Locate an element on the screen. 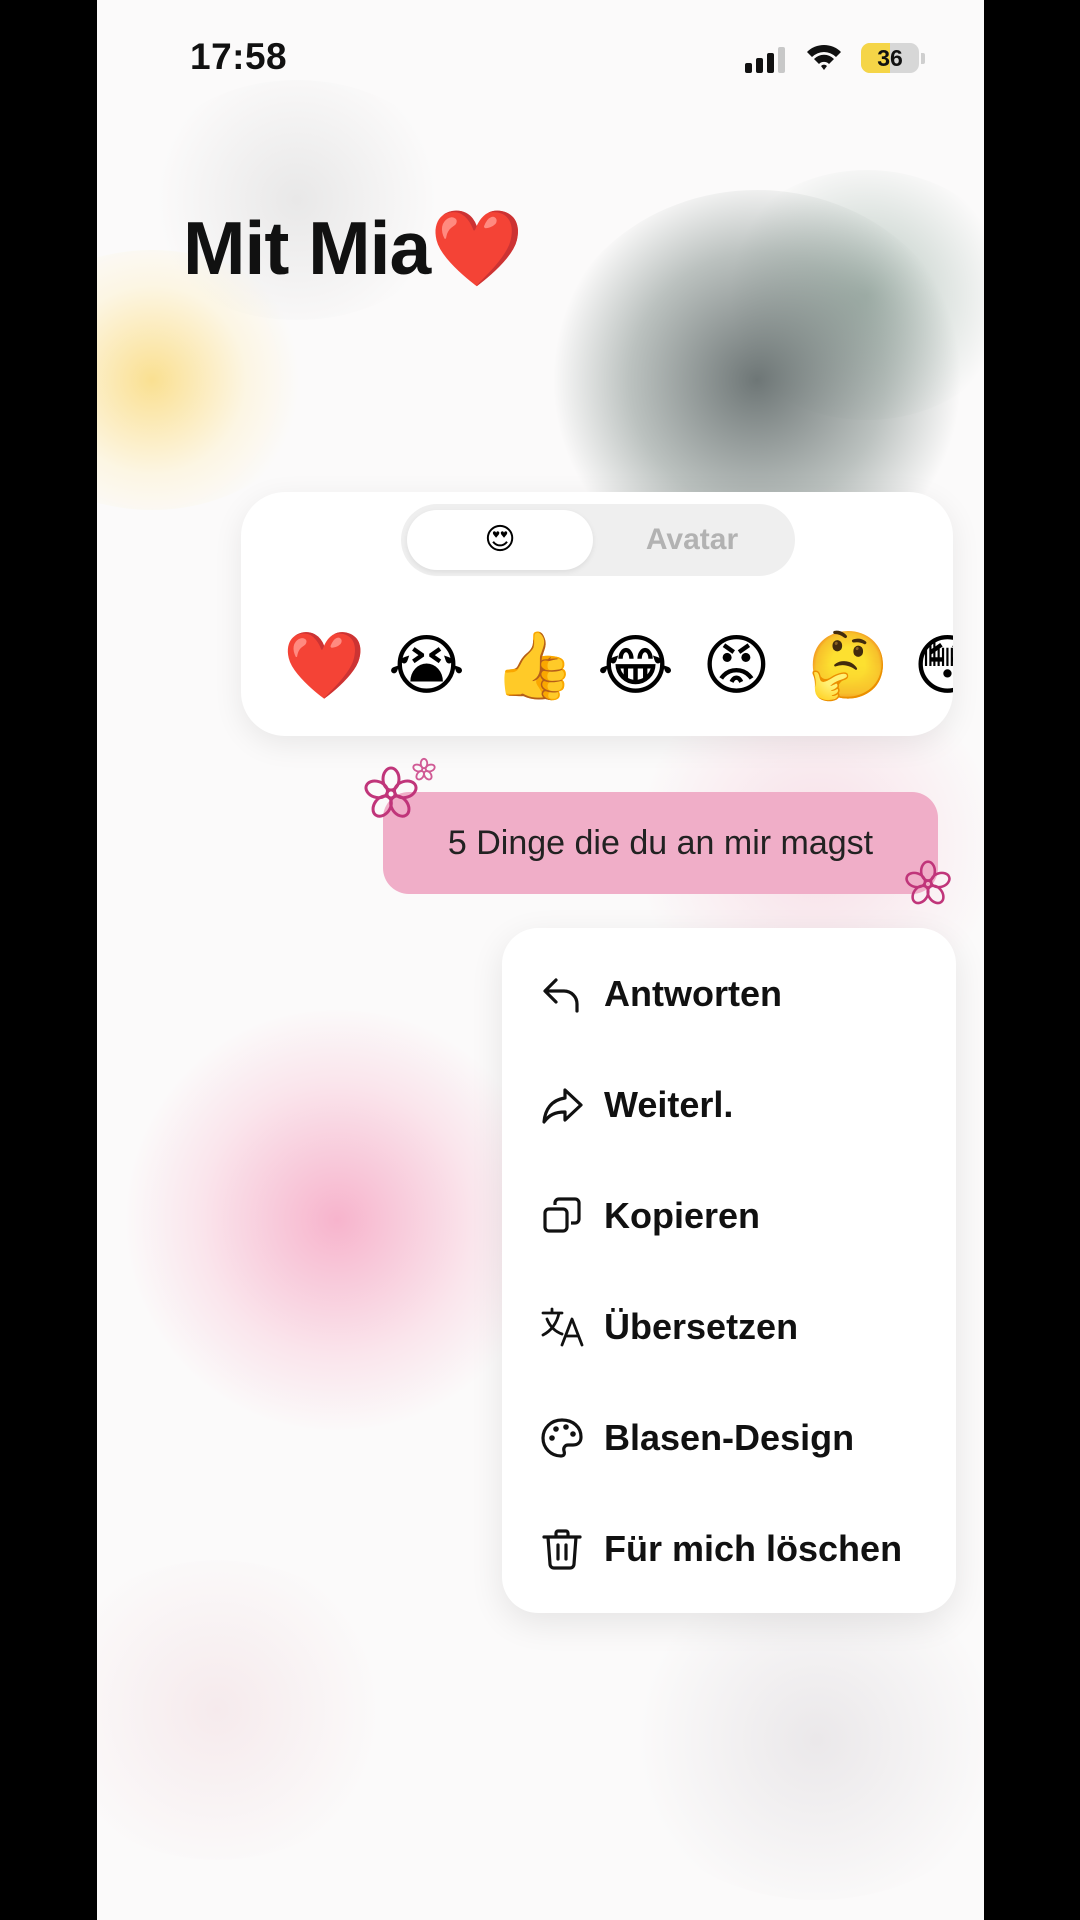  menu-item-reply: Antworten is located at coordinates (729, 993).